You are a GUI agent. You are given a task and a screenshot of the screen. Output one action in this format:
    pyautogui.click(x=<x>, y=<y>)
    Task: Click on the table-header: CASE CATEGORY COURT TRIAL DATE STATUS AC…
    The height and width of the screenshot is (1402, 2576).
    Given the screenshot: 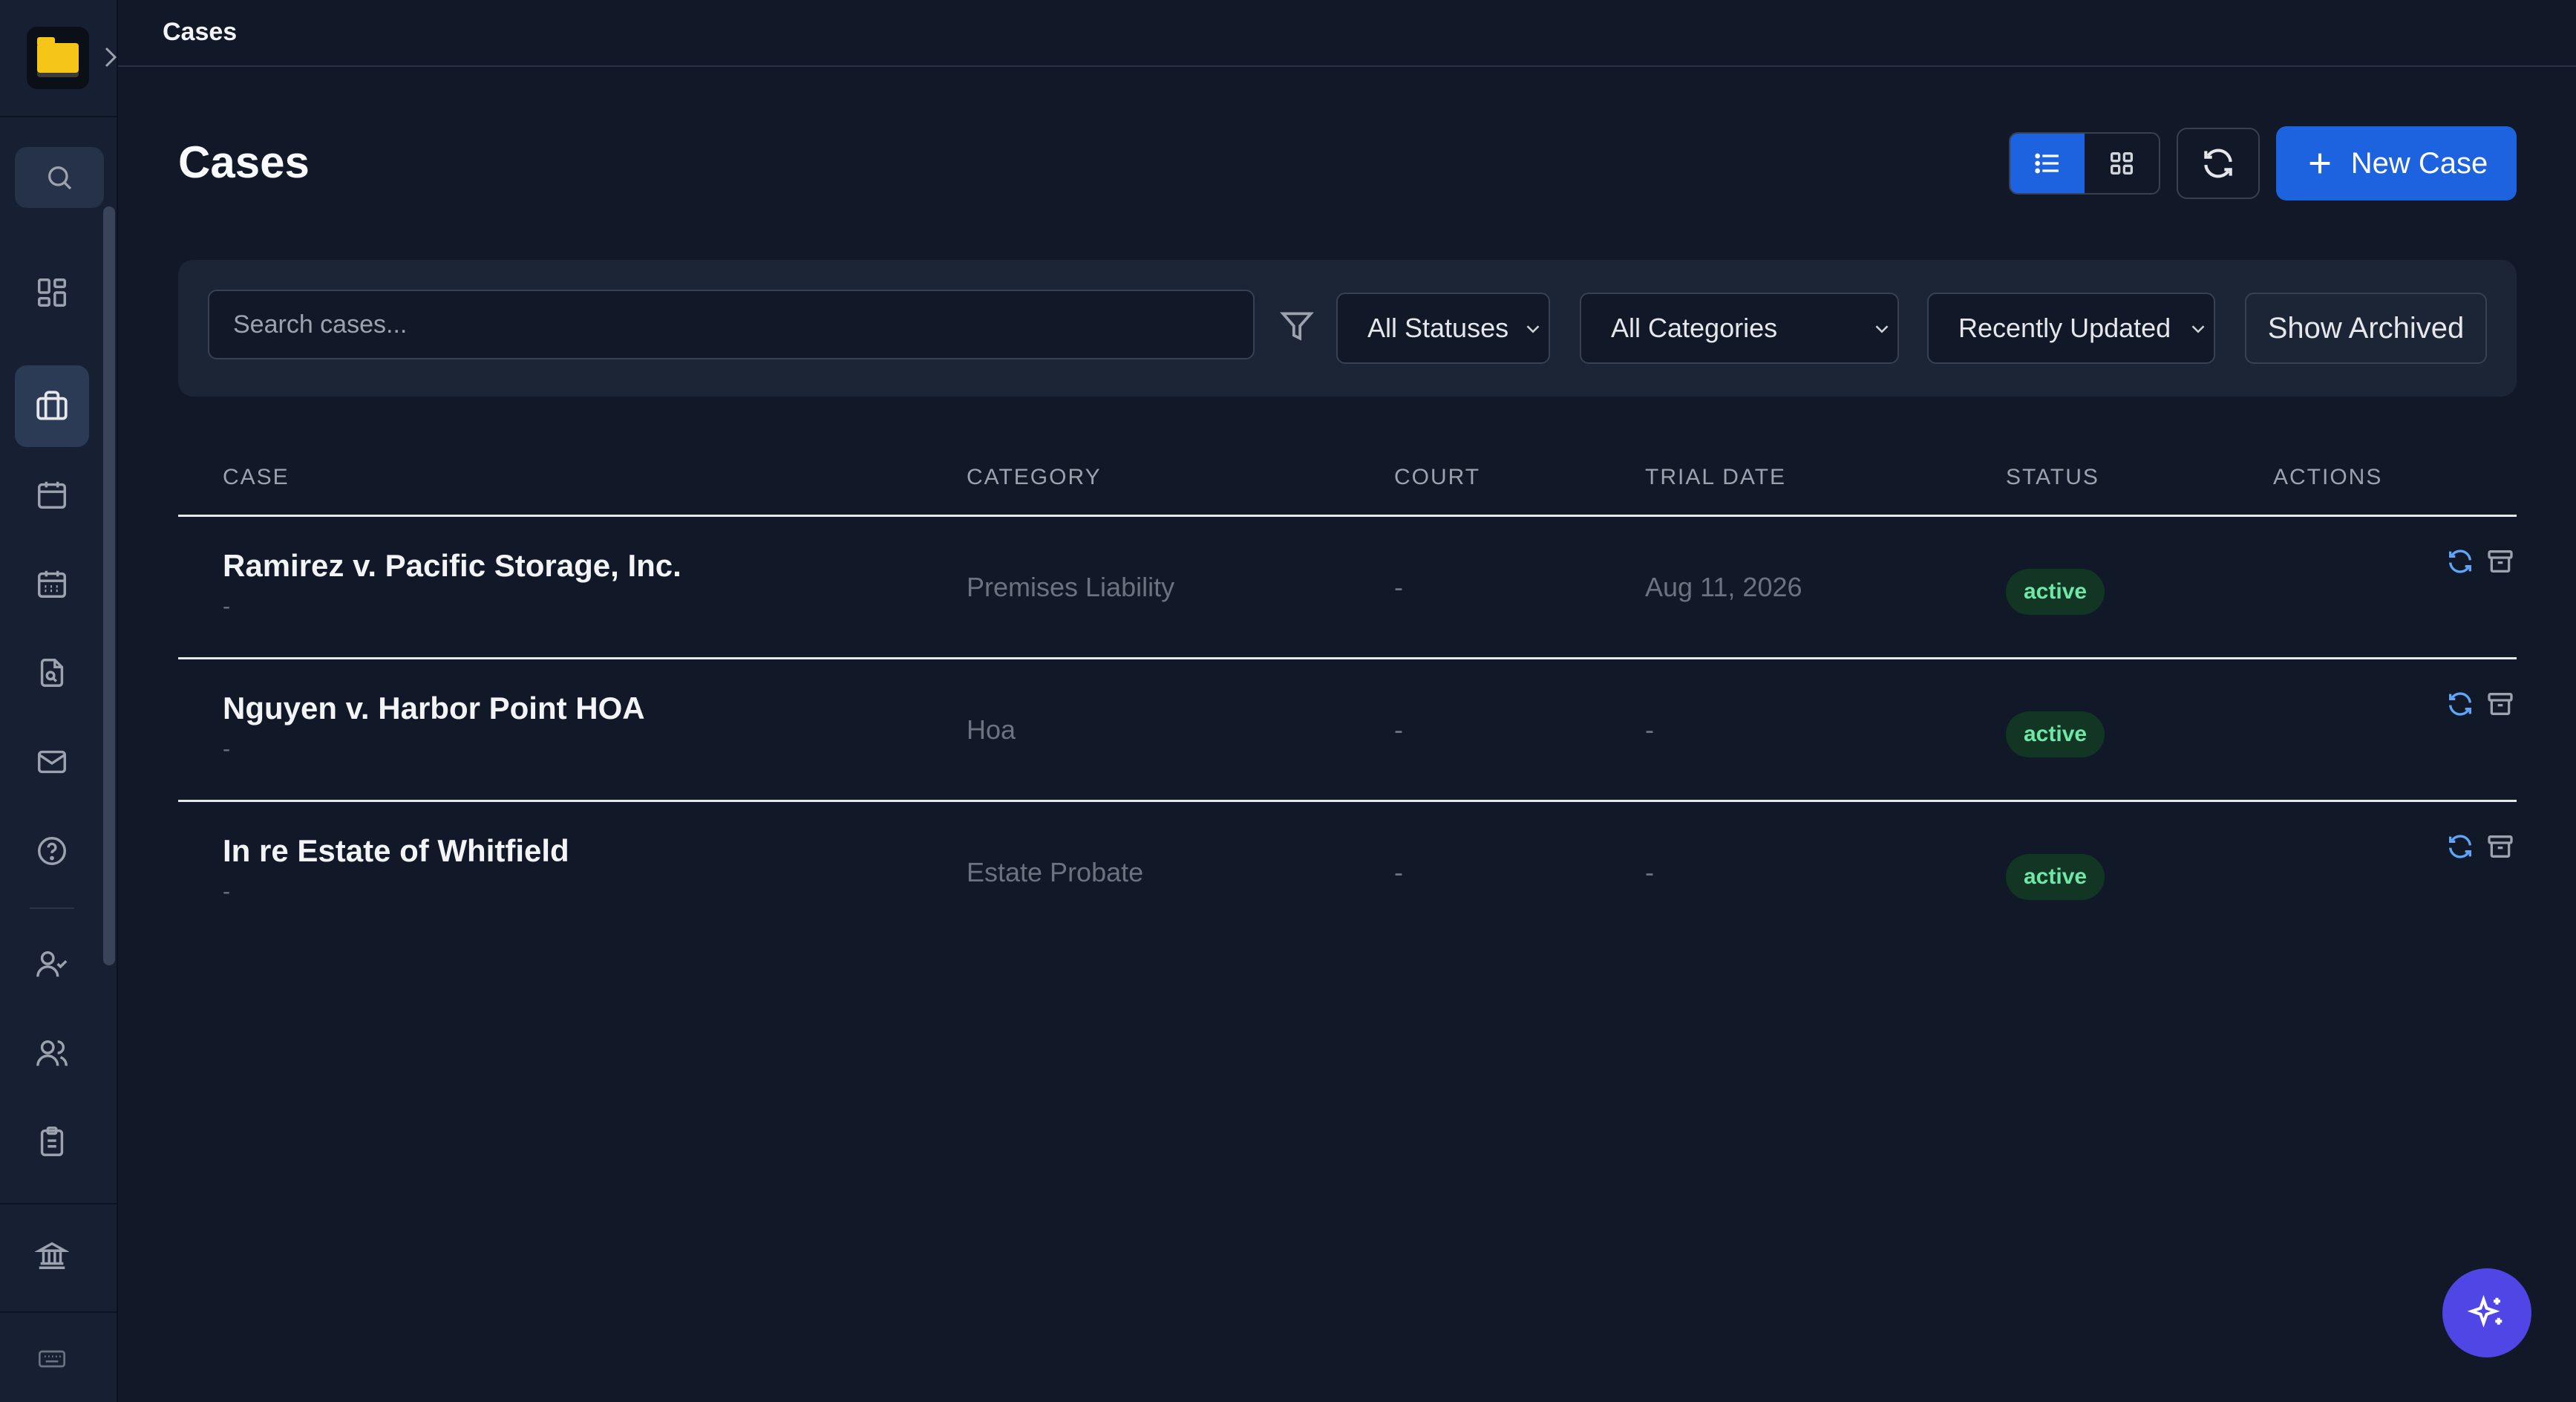 What is the action you would take?
    pyautogui.click(x=1348, y=481)
    